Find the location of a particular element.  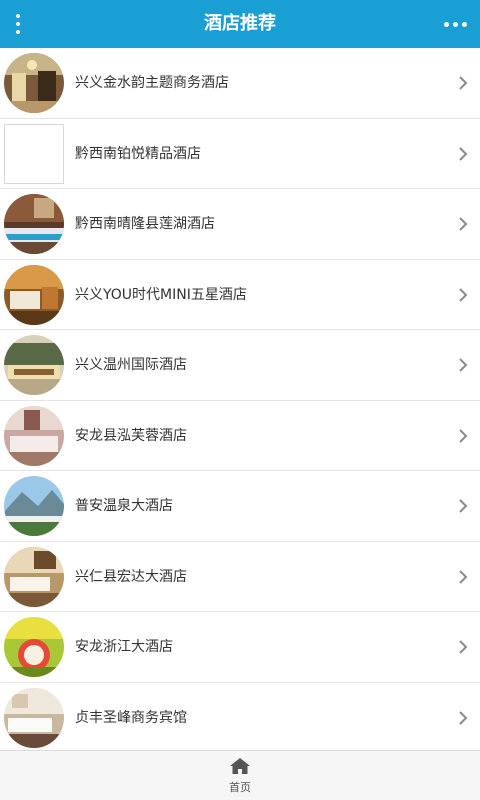

hotel-list-item: 兴仁县宏达大酒店 is located at coordinates (240, 576).